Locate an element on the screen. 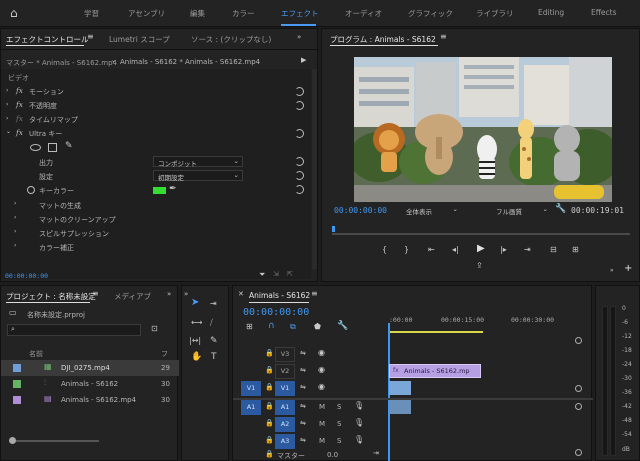 The width and height of the screenshot is (640, 461). workspace-libraries: ライブラリ is located at coordinates (495, 13).